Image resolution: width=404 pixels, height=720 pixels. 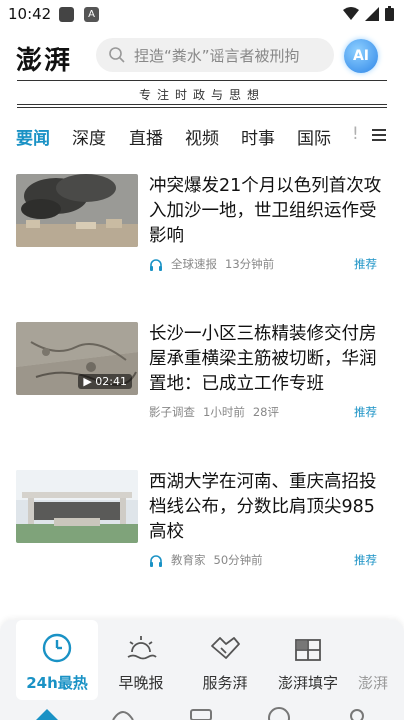 What do you see at coordinates (89, 136) in the screenshot?
I see `tab-depth: 深度` at bounding box center [89, 136].